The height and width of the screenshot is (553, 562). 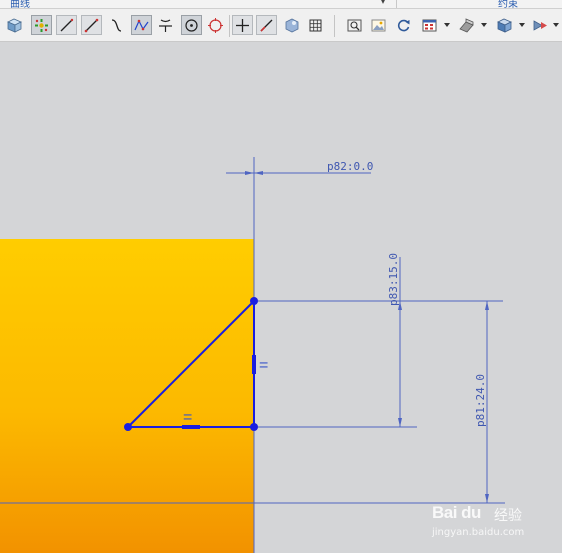 I want to click on grid-icon, so click(x=315, y=25).